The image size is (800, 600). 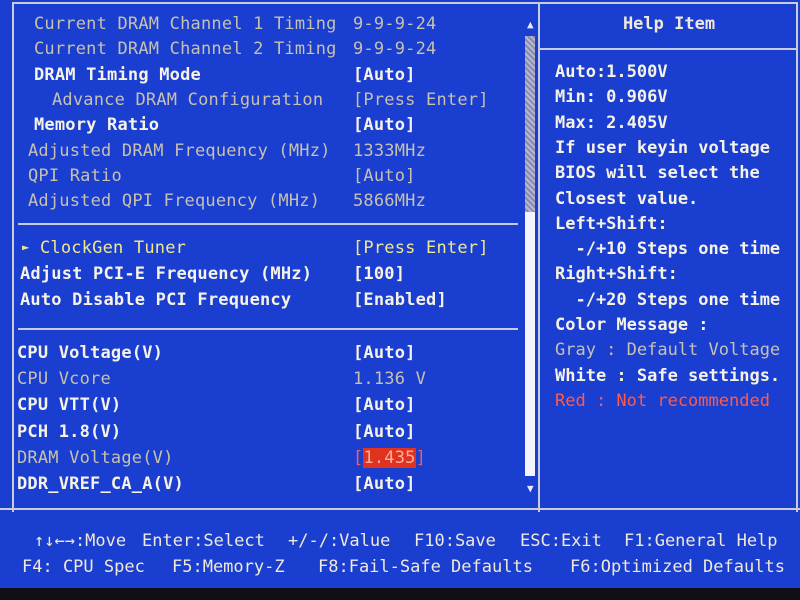 What do you see at coordinates (379, 274) in the screenshot?
I see `setting-value: [100]` at bounding box center [379, 274].